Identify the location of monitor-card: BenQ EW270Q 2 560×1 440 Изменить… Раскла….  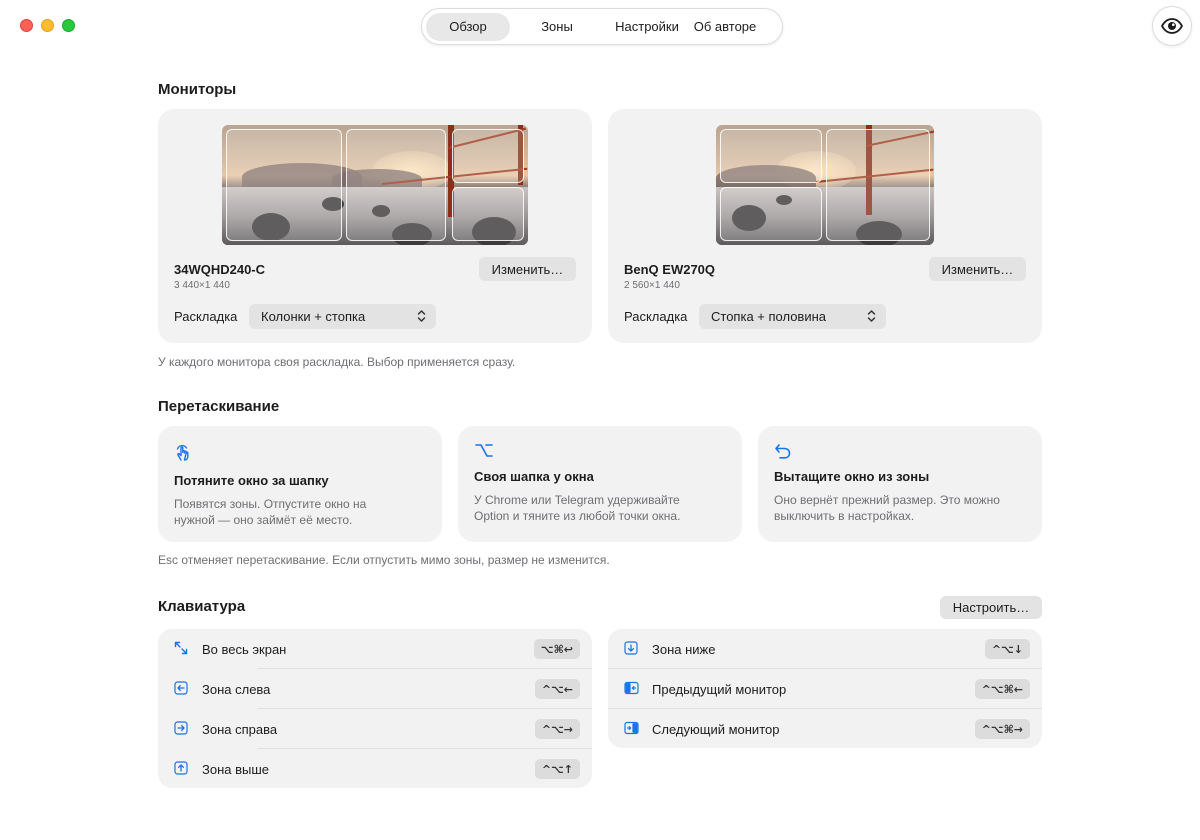
(825, 226).